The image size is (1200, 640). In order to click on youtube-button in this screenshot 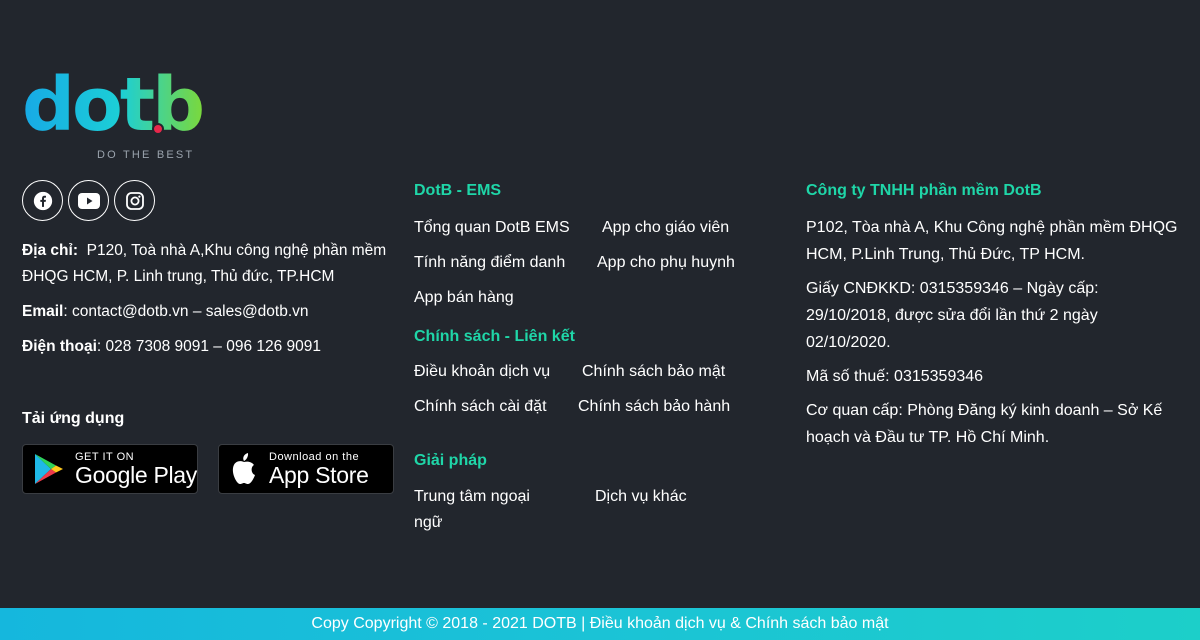, I will do `click(88, 200)`.